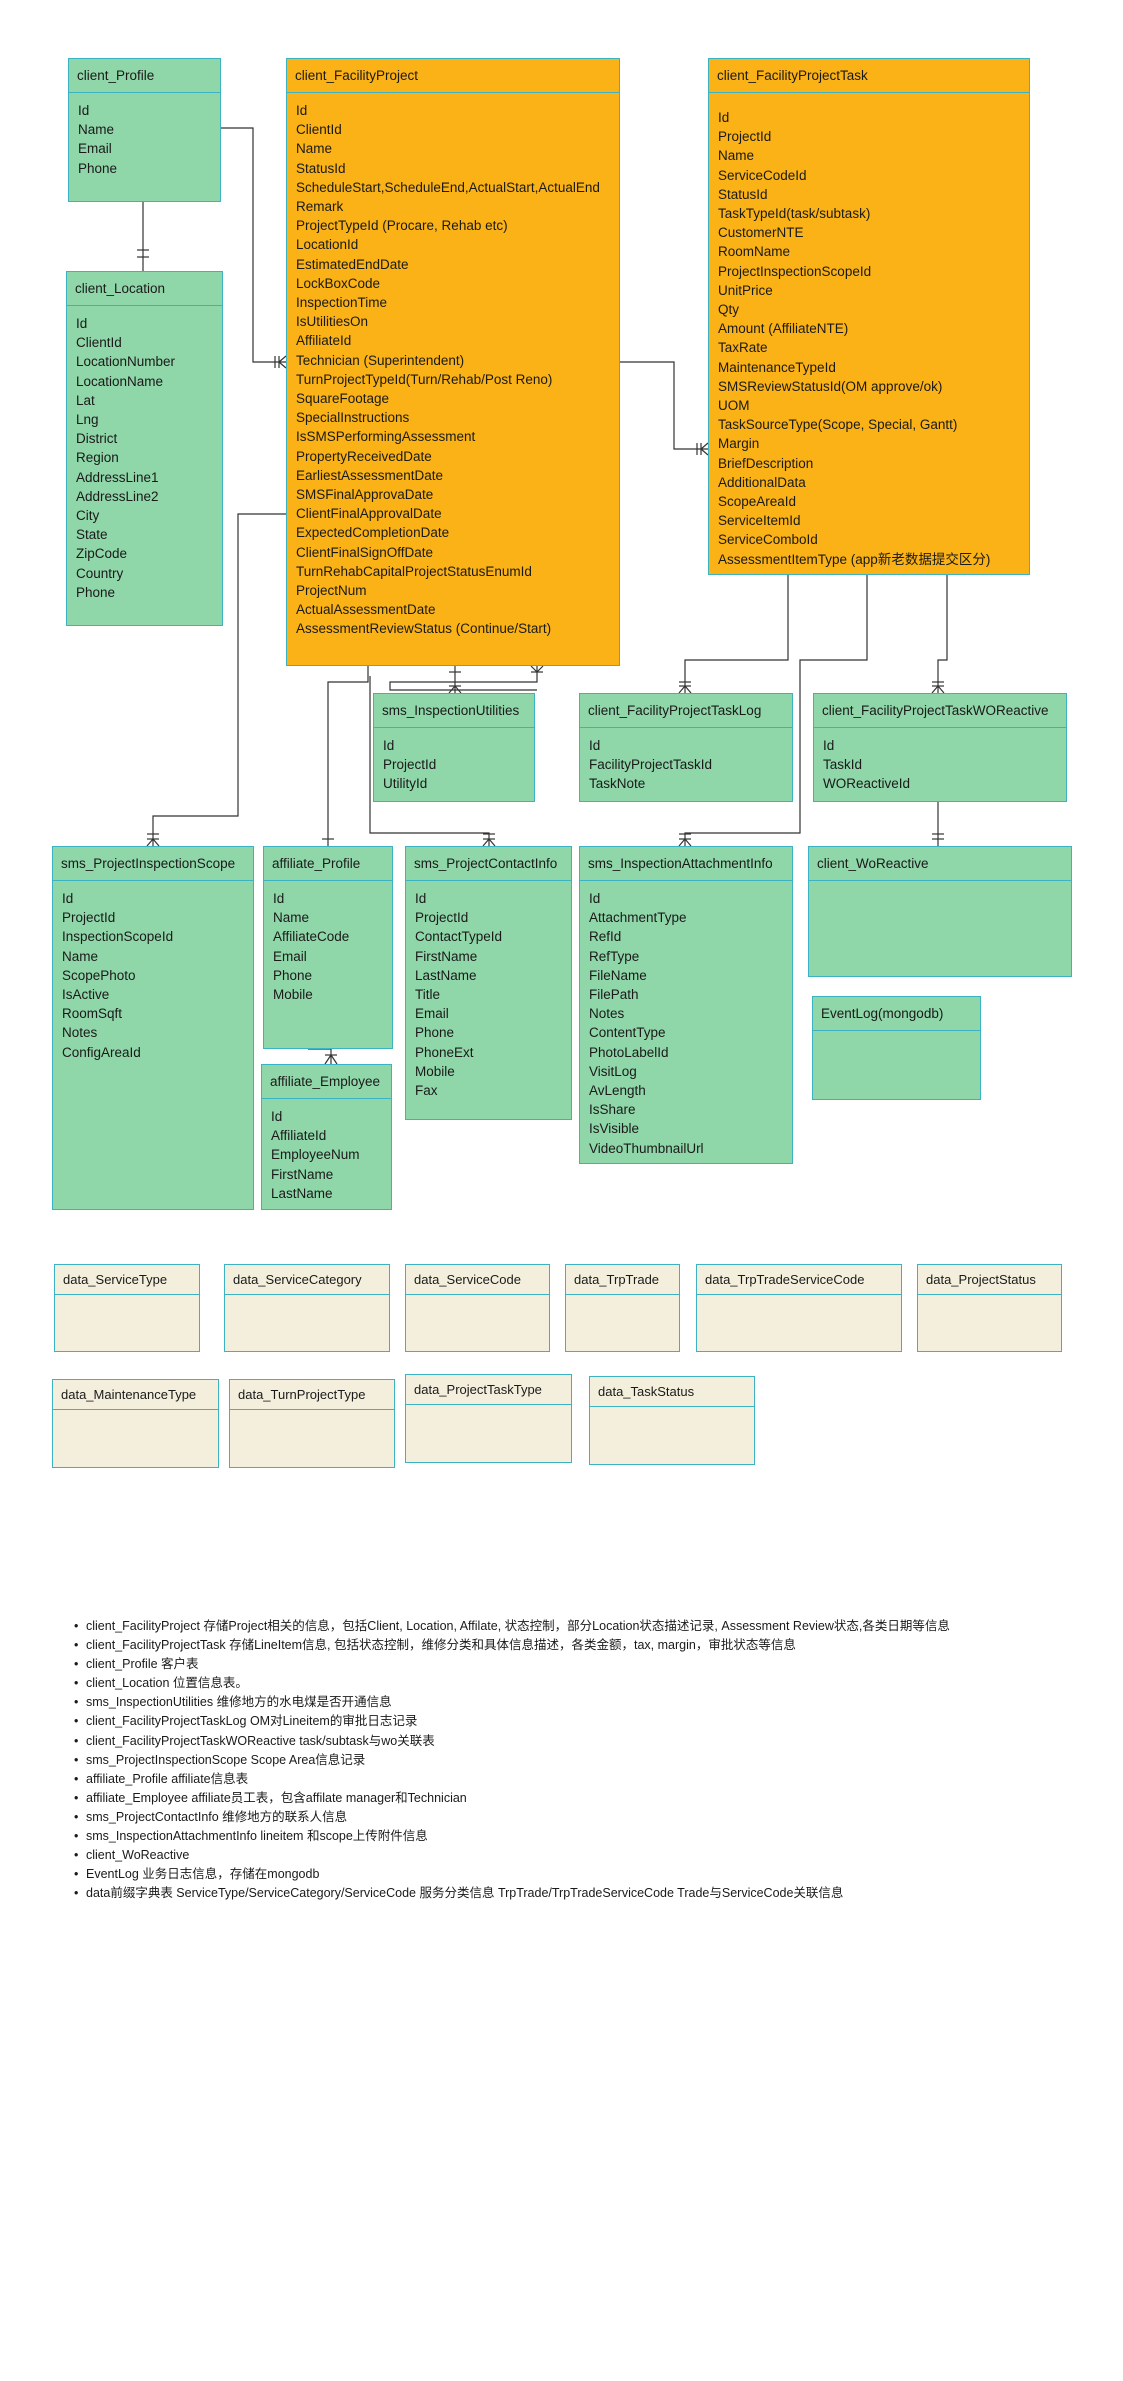 The width and height of the screenshot is (1123, 2381). I want to click on entity-field: ContactTypeId, so click(459, 937).